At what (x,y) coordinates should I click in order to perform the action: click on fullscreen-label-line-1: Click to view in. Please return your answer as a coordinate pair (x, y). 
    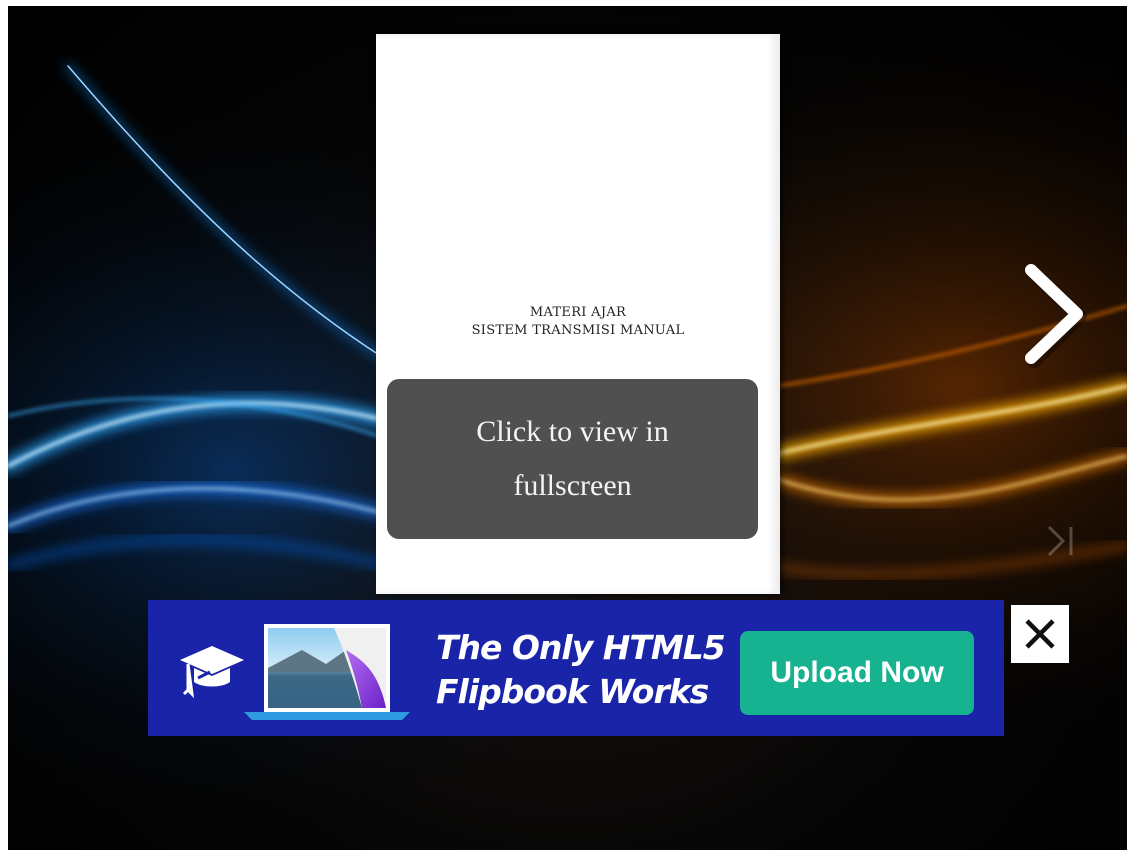
    Looking at the image, I should click on (572, 431).